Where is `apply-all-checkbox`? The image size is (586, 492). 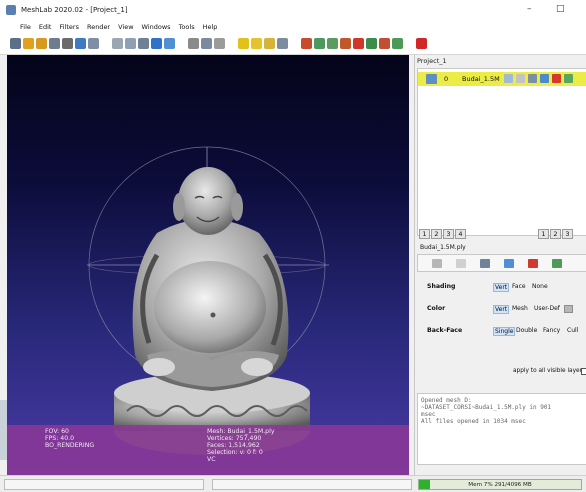 apply-all-checkbox is located at coordinates (583, 371).